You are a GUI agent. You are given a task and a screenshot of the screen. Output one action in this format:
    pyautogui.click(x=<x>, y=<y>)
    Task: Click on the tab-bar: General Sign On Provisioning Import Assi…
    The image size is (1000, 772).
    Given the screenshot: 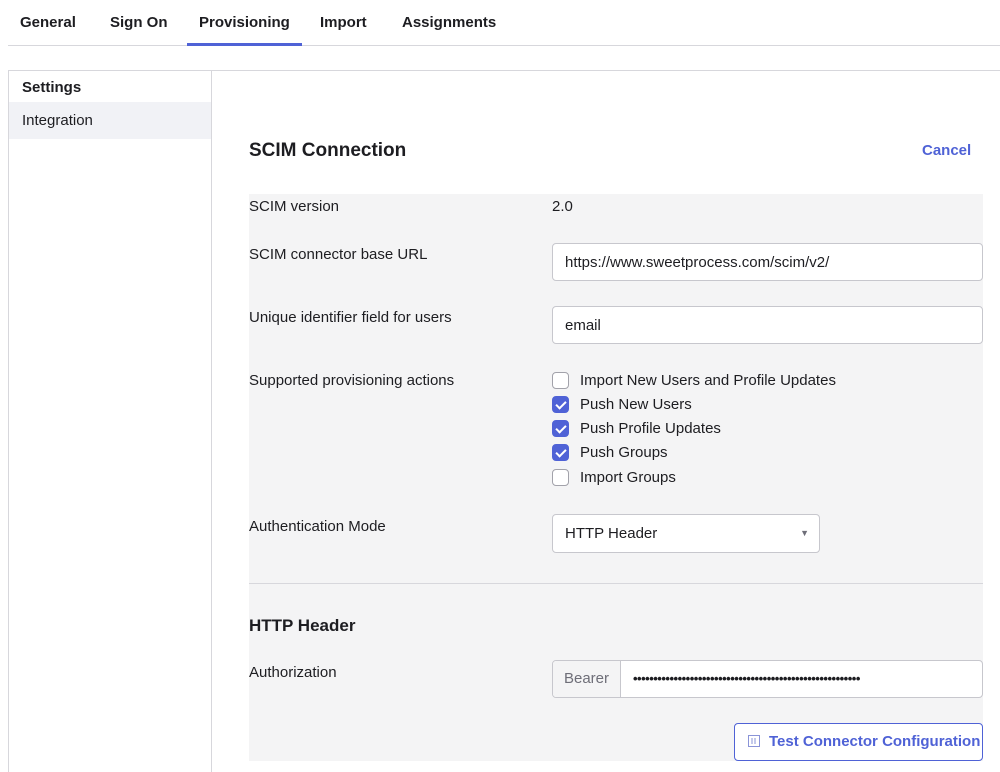 What is the action you would take?
    pyautogui.click(x=504, y=23)
    